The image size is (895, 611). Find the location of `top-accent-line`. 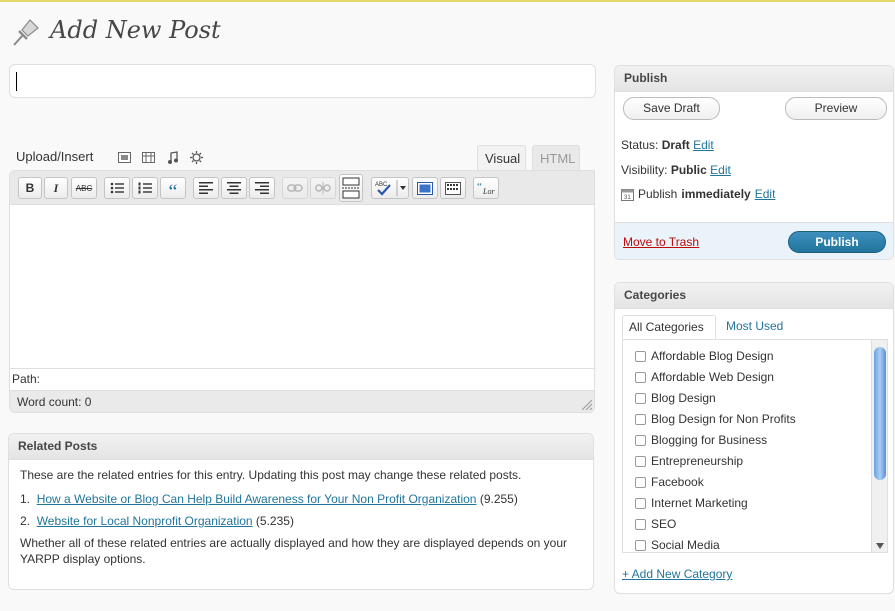

top-accent-line is located at coordinates (447, 1).